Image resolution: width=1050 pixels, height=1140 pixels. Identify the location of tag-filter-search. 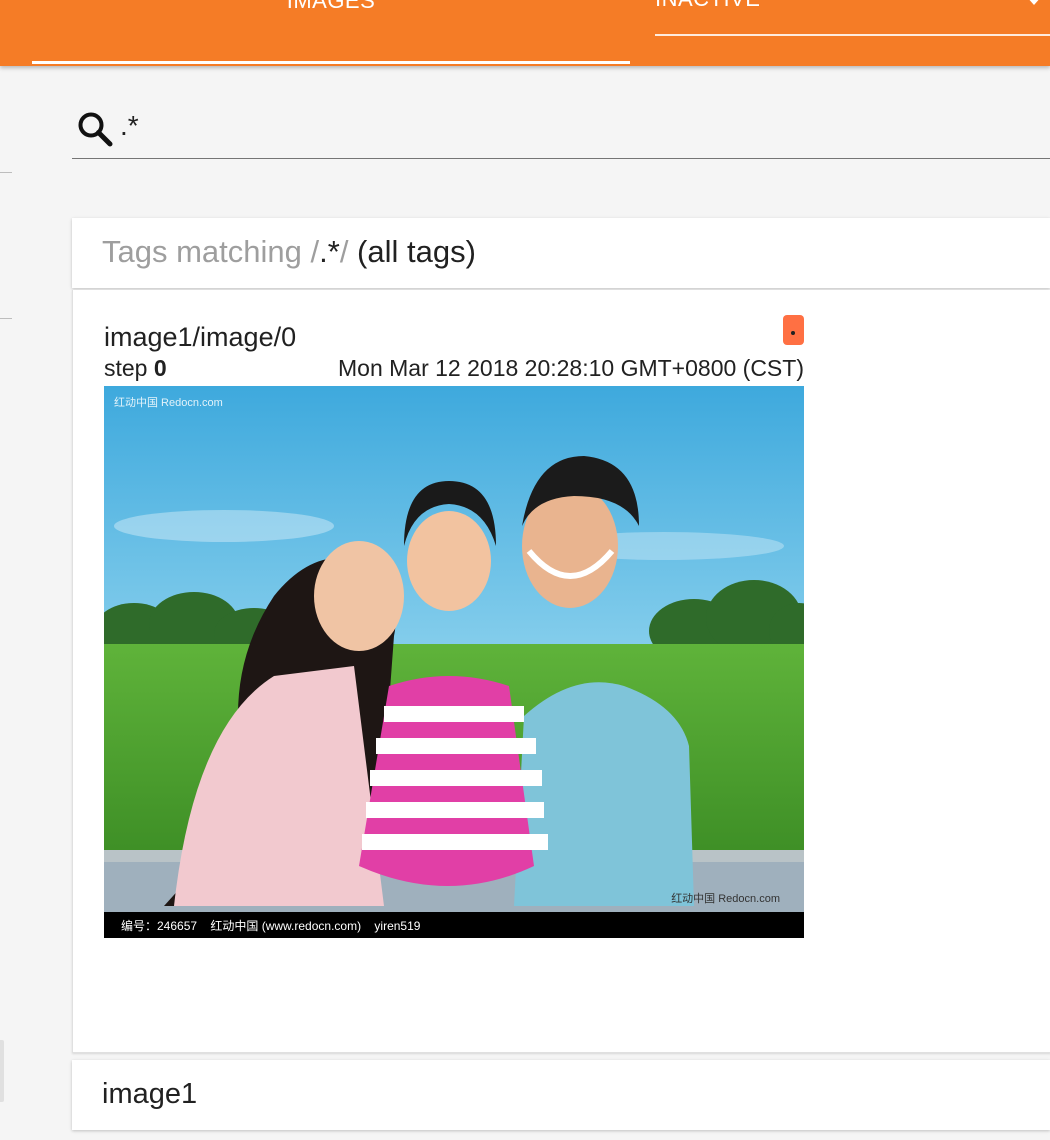
(561, 128).